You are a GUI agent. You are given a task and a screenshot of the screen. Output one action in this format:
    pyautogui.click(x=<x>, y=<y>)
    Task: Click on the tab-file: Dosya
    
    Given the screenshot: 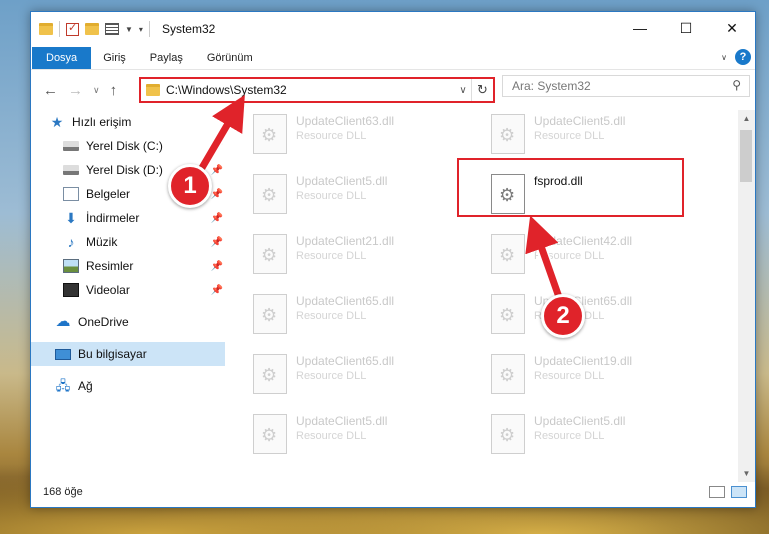 What is the action you would take?
    pyautogui.click(x=62, y=57)
    